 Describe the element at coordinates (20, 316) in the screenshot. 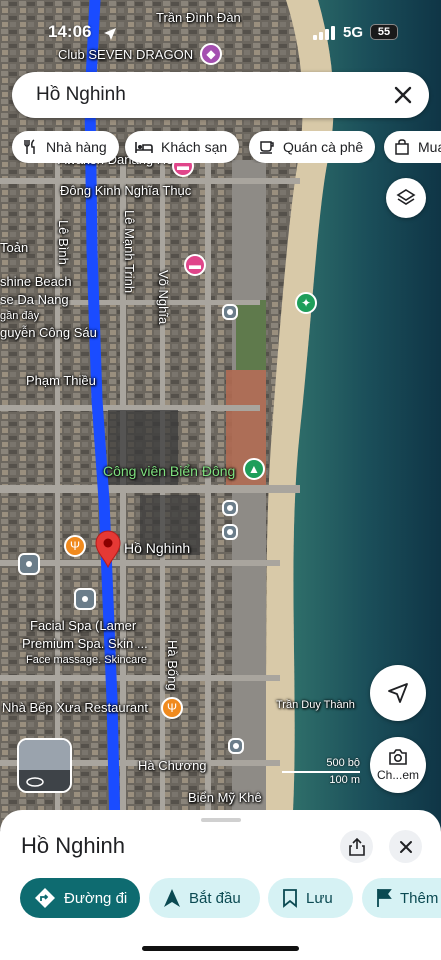

I see `map-label: gần đây` at that location.